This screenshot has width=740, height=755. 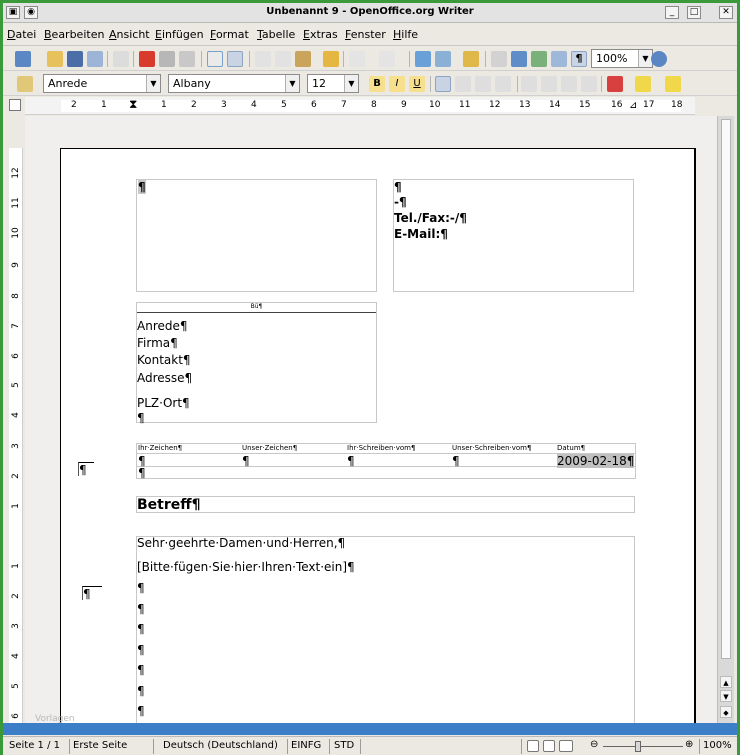 I want to click on ref-header-your-sign: Ihr·Zeichen¶, so click(x=160, y=448).